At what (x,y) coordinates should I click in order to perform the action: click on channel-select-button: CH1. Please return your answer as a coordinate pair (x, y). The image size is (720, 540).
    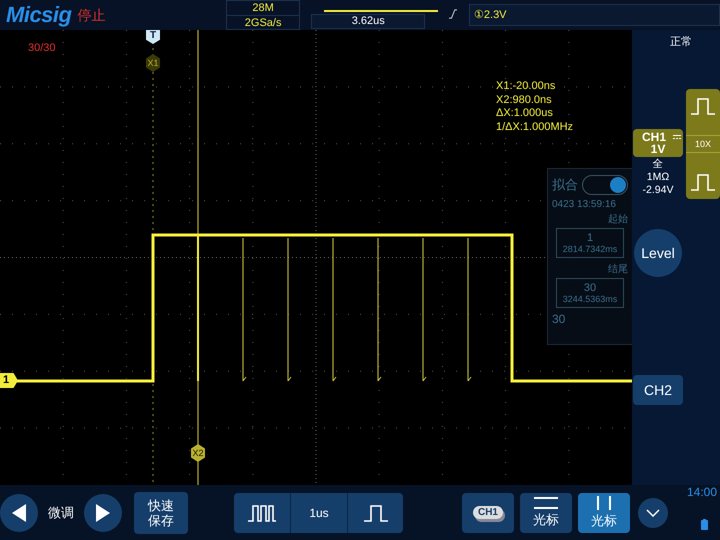
    Looking at the image, I should click on (488, 512).